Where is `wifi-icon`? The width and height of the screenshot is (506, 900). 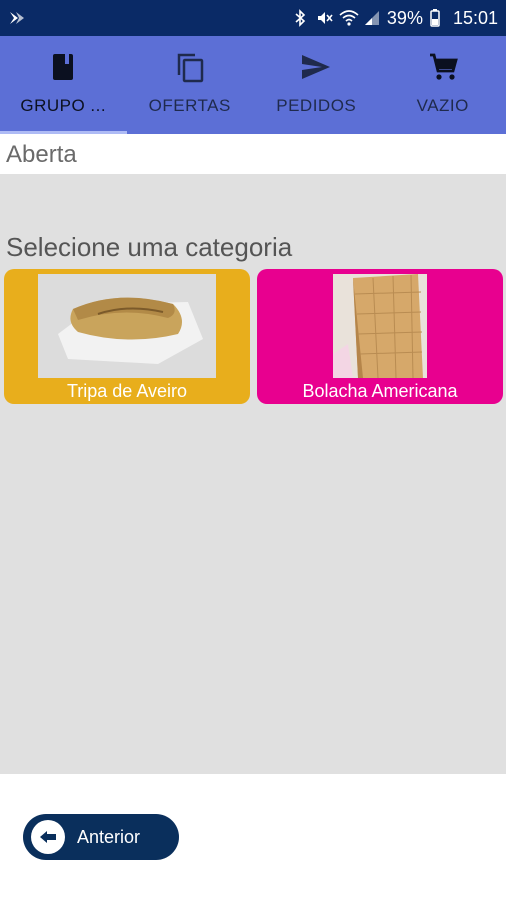 wifi-icon is located at coordinates (349, 18).